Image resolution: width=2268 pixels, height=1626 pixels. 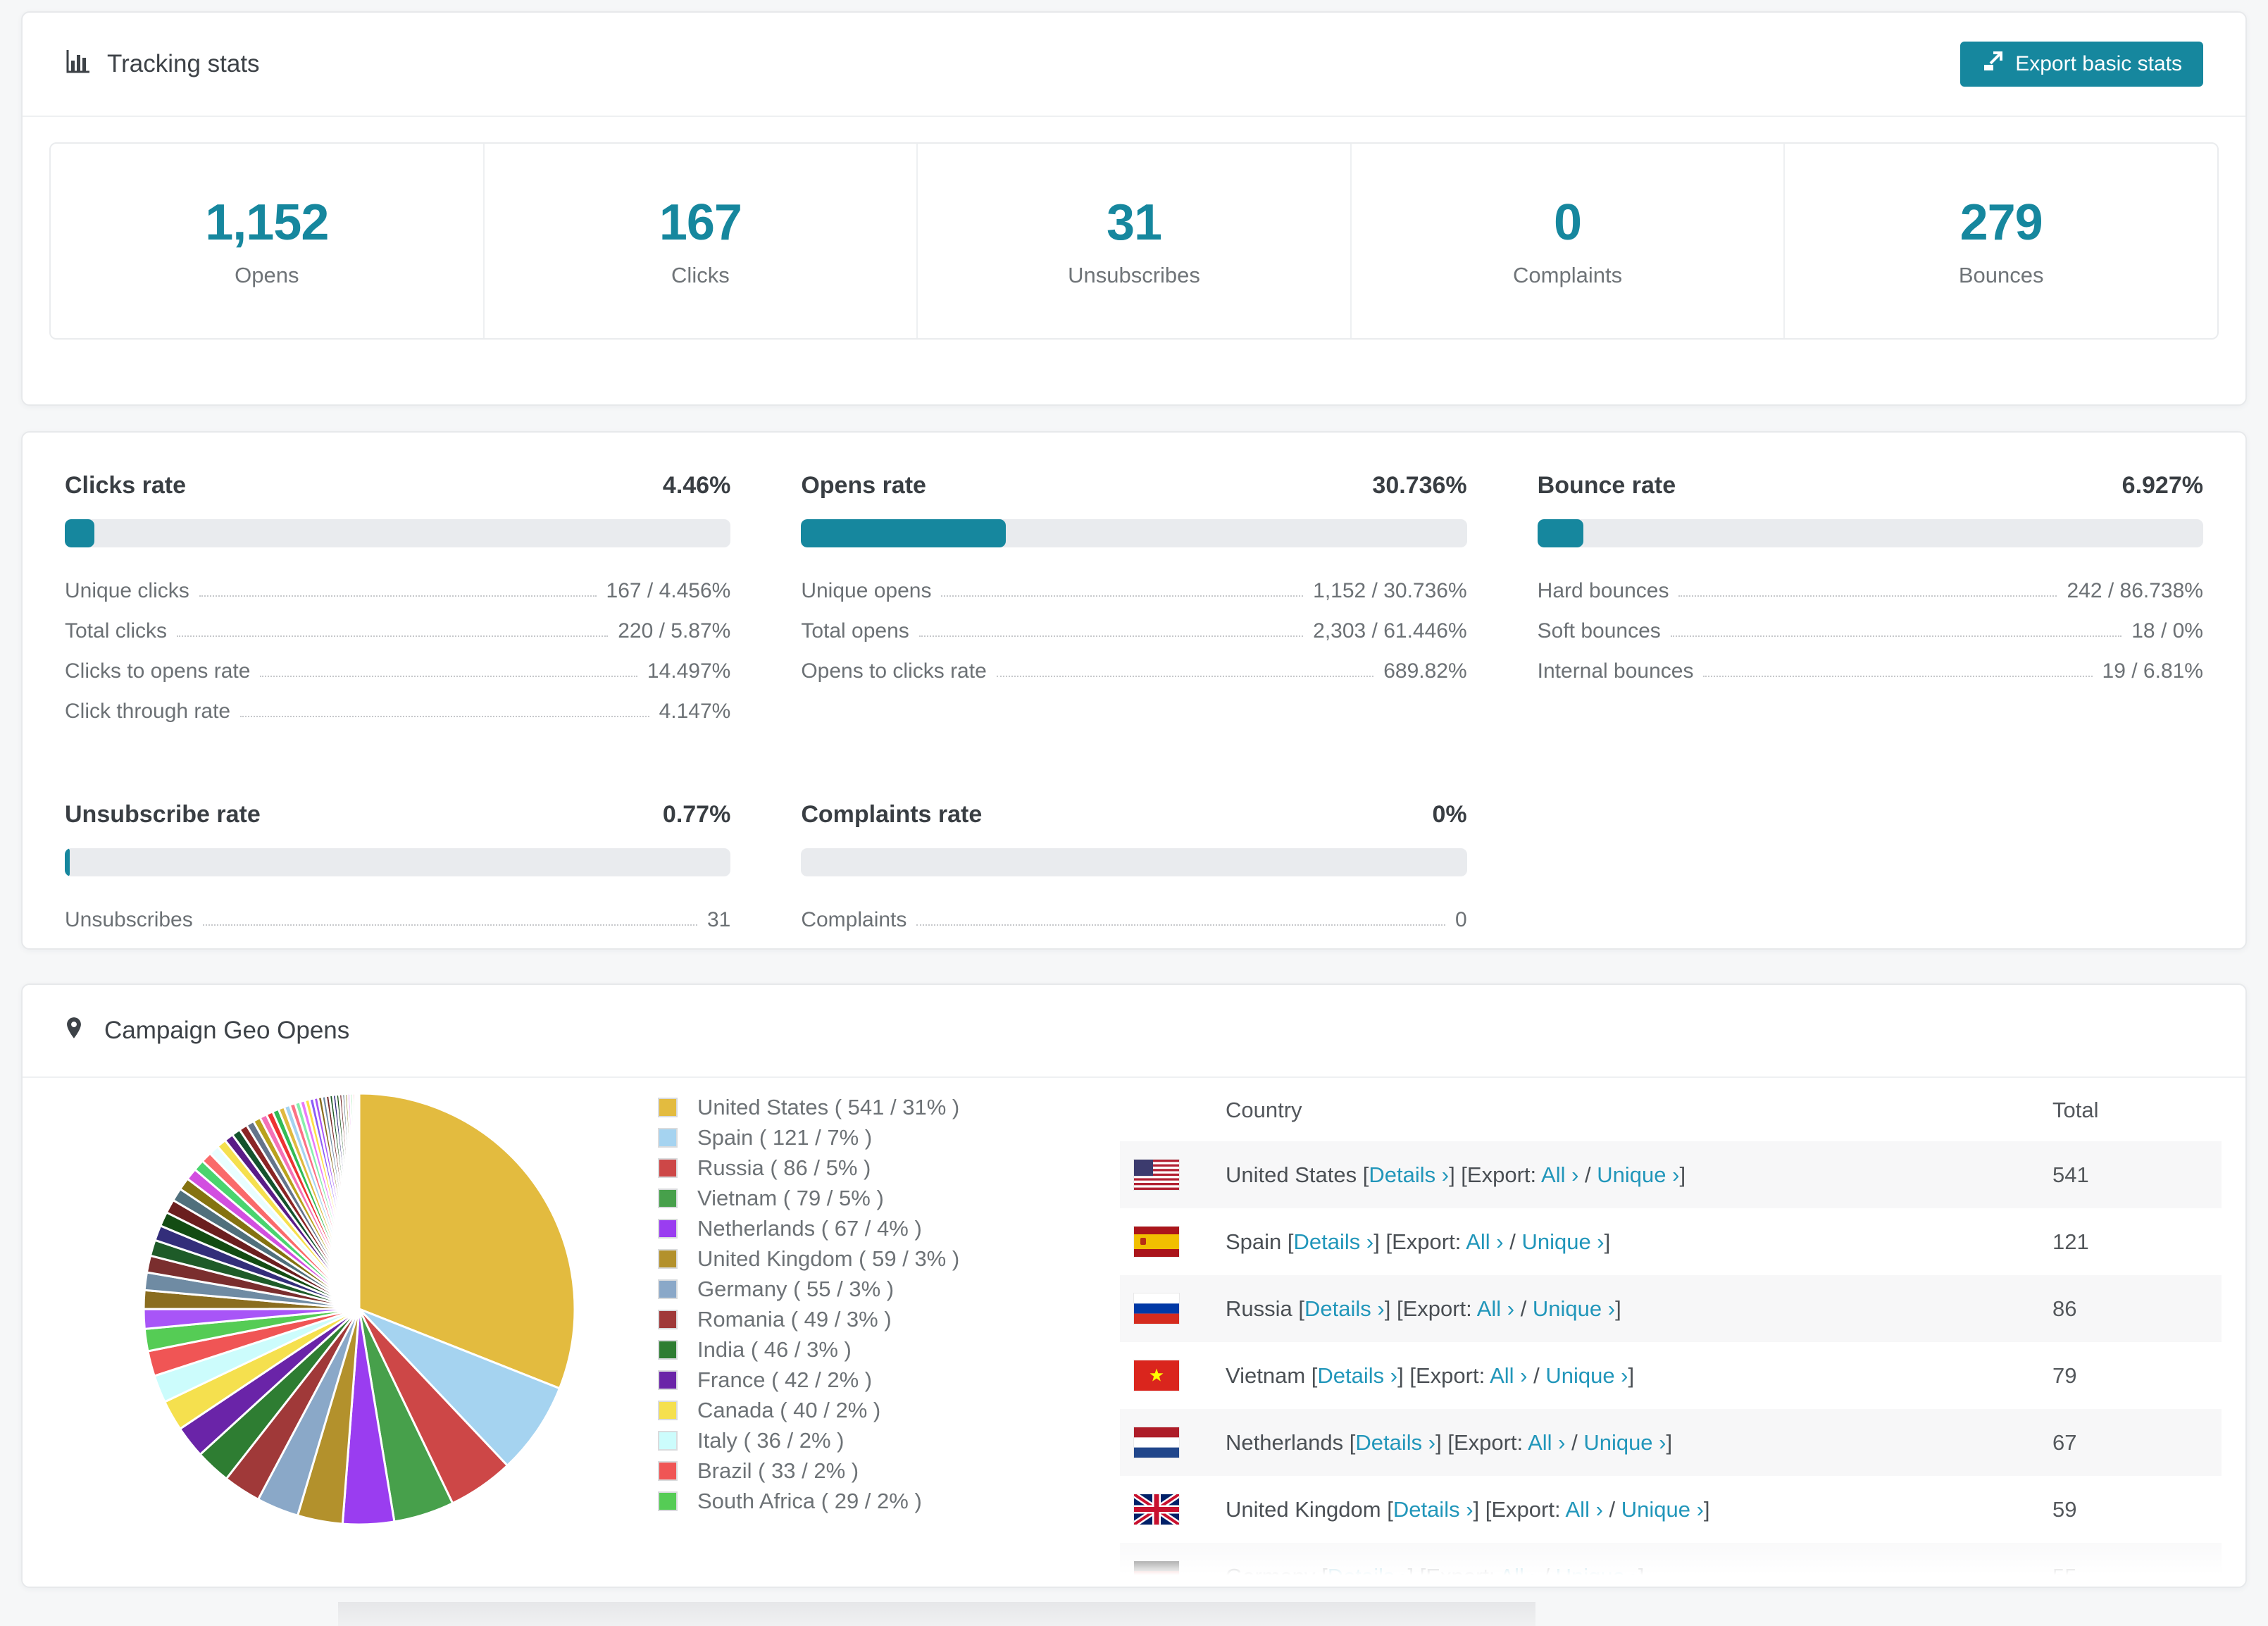 What do you see at coordinates (809, 1441) in the screenshot?
I see `legend-item: Italy ( 36 / 2% )` at bounding box center [809, 1441].